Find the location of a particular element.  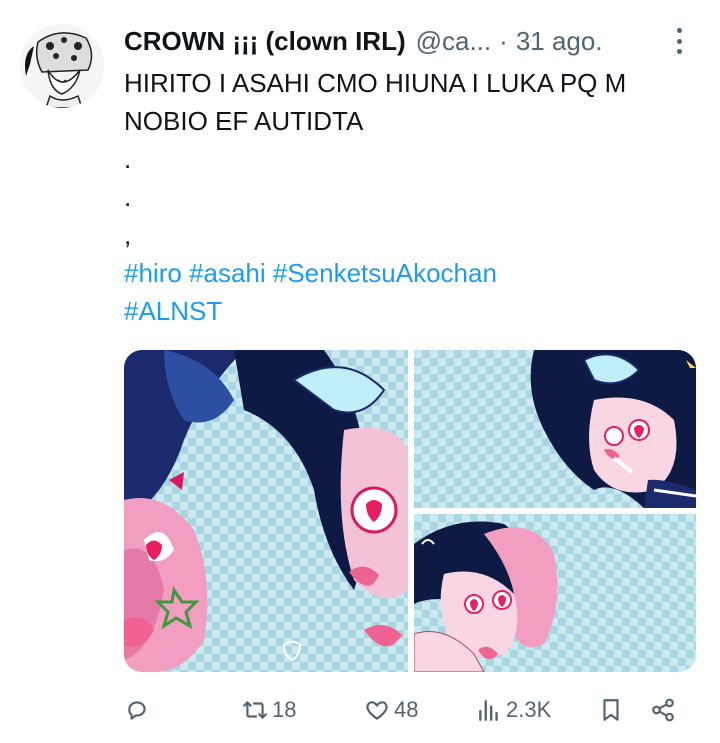

tweet-date: 31 ago. is located at coordinates (559, 41).